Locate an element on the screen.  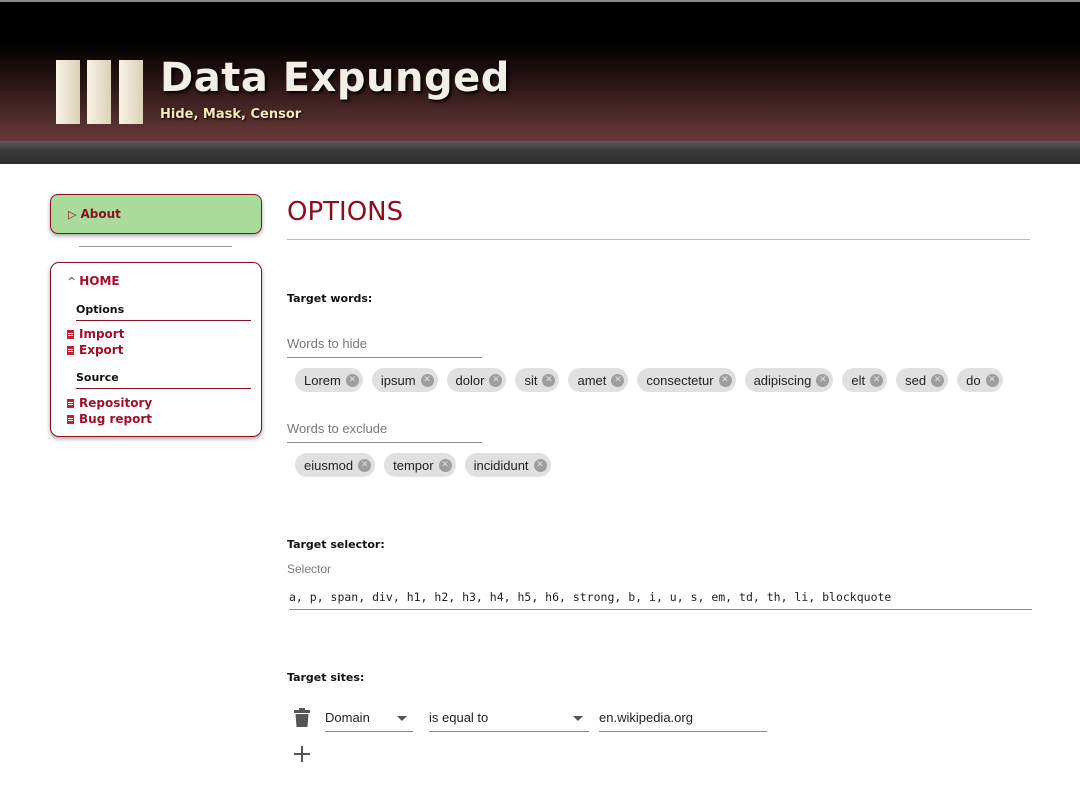
selector-caption: Selector is located at coordinates (309, 569).